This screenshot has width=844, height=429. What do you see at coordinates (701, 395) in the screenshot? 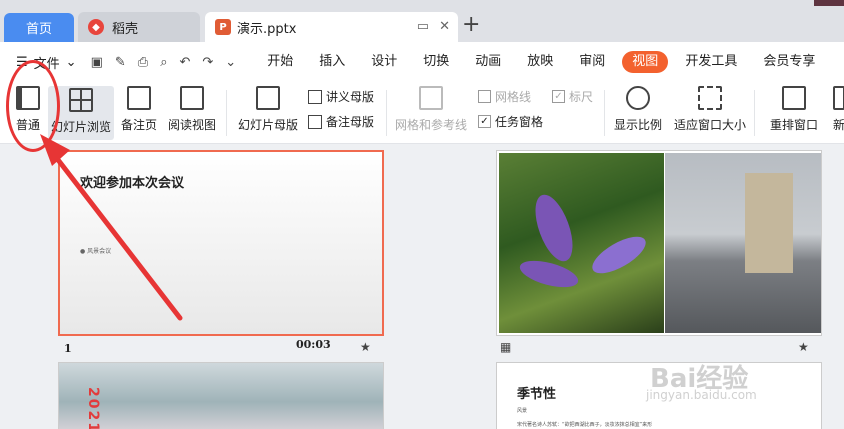
I see `baidu-watermark-url: jingyan.baidu.com` at bounding box center [701, 395].